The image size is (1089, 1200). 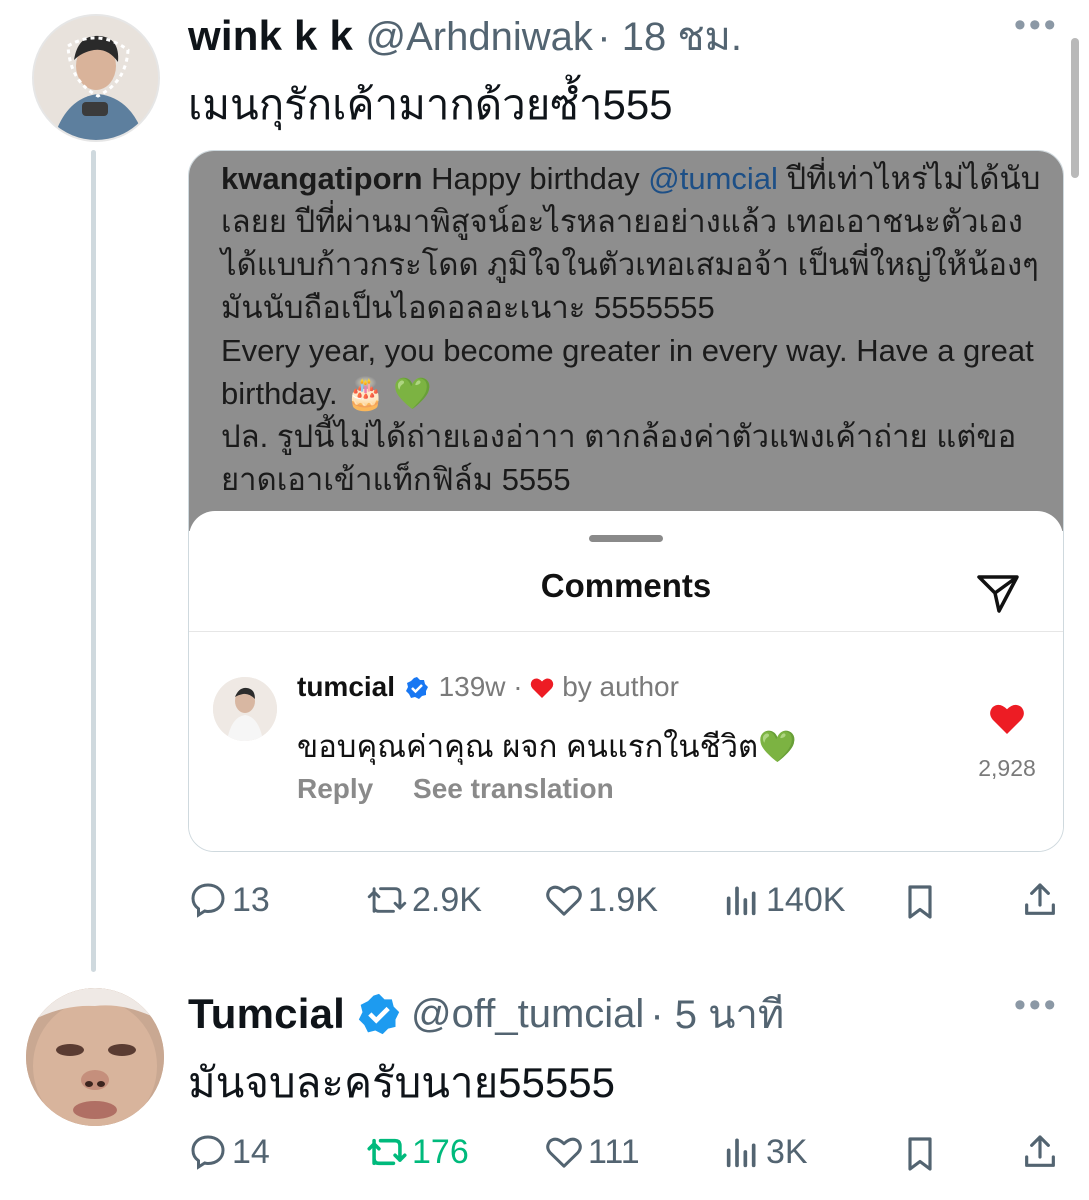 I want to click on scrollbar, so click(x=1075, y=108).